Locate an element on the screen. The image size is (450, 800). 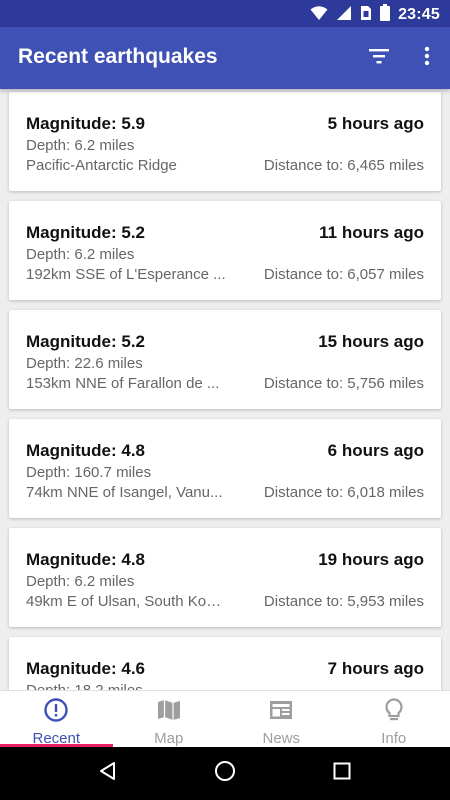
tab-map: Map is located at coordinates (169, 719).